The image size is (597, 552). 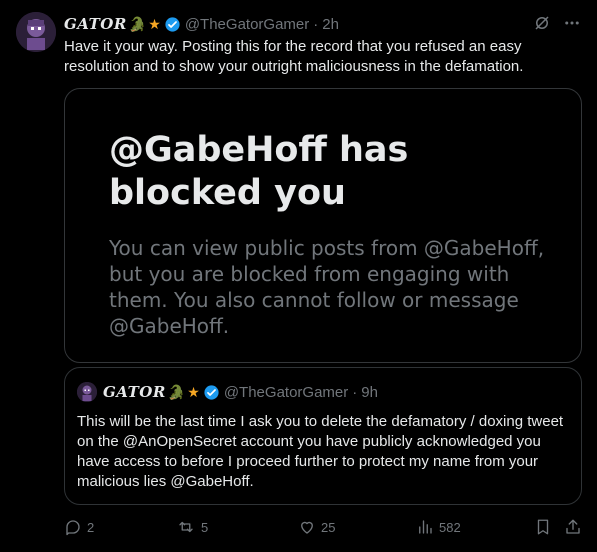 I want to click on action-bar: 2 5 25 582, so click(x=324, y=527).